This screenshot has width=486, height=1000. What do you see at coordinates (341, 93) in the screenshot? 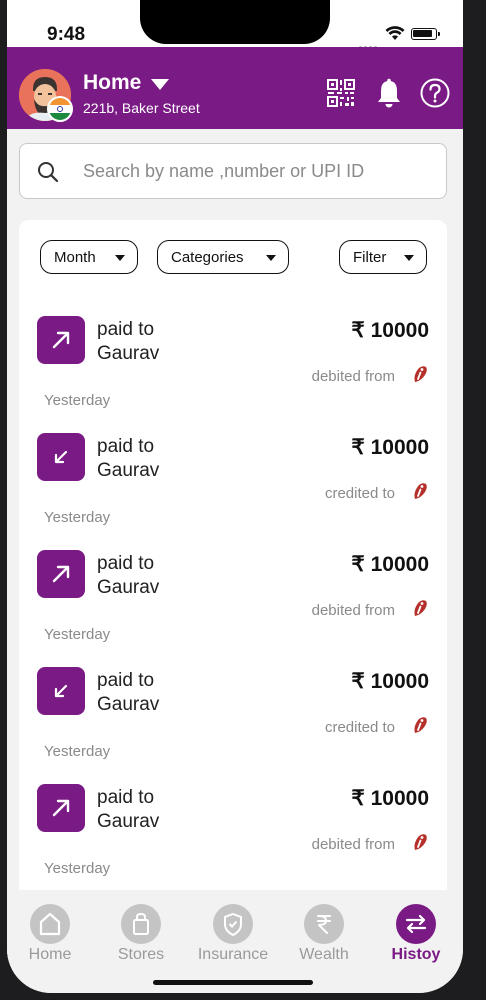
I see `qr-code-icon` at bounding box center [341, 93].